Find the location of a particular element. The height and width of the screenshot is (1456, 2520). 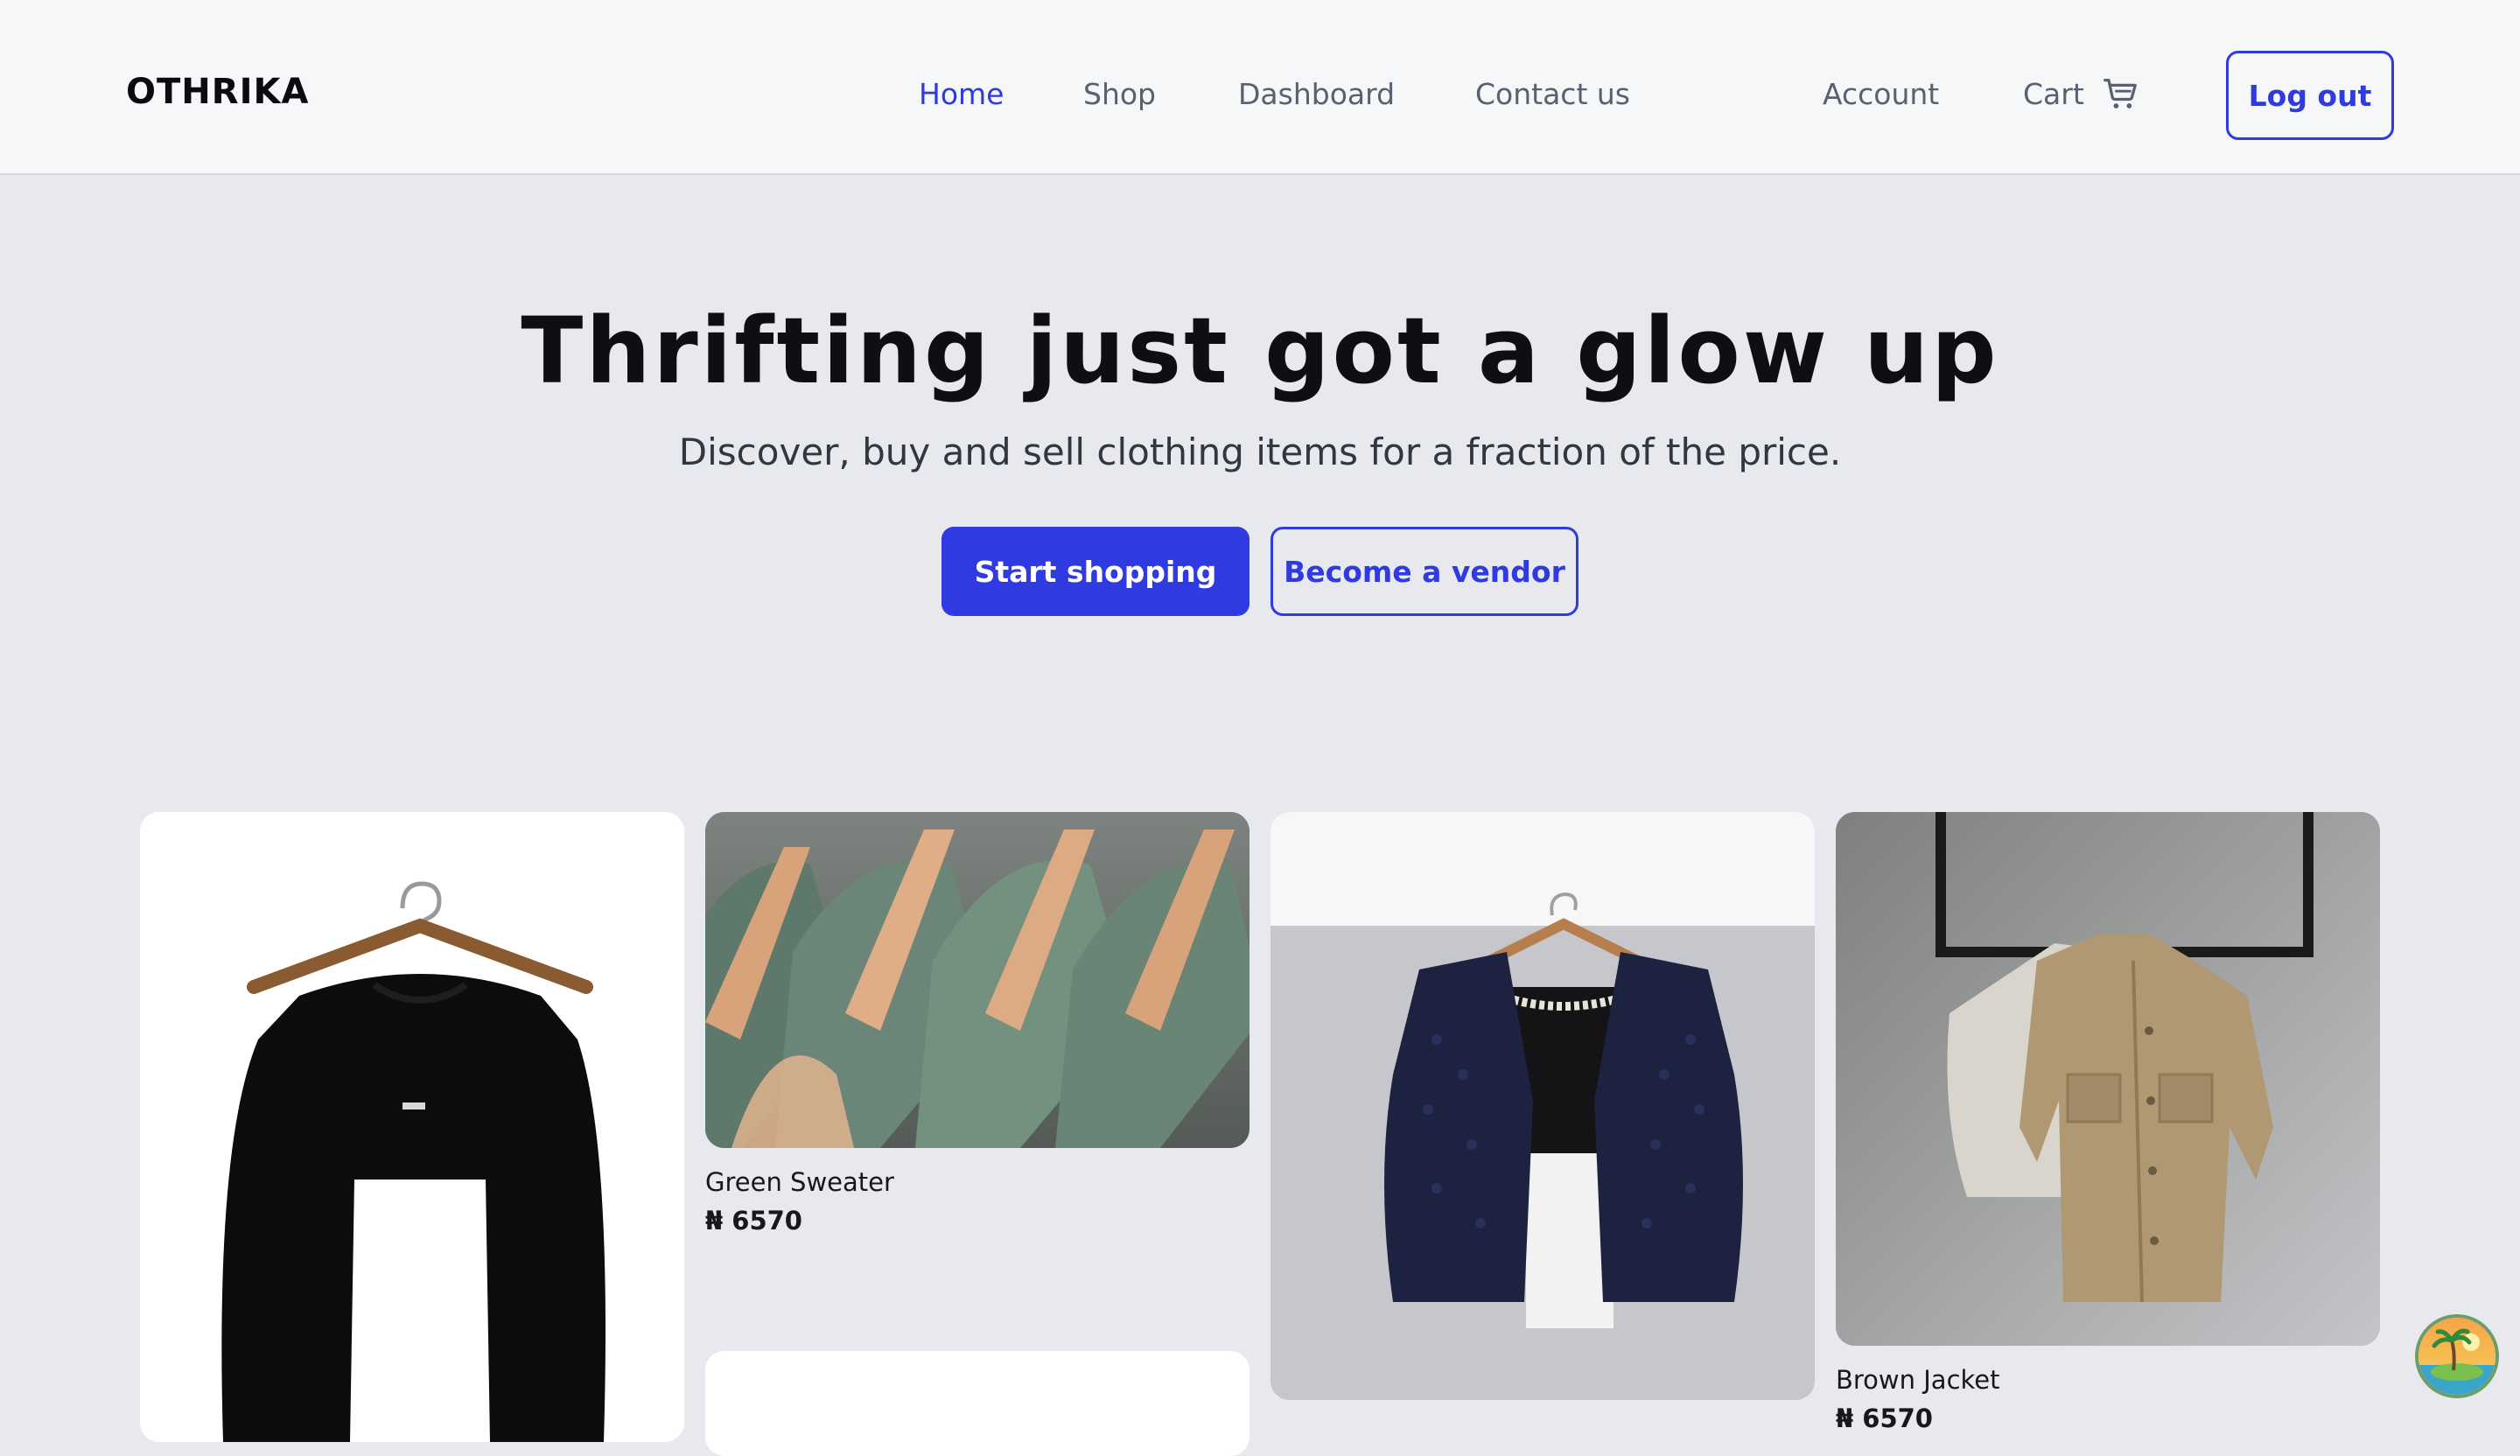

product-name-brown-jacket: Brown Jacket is located at coordinates (1917, 1380).